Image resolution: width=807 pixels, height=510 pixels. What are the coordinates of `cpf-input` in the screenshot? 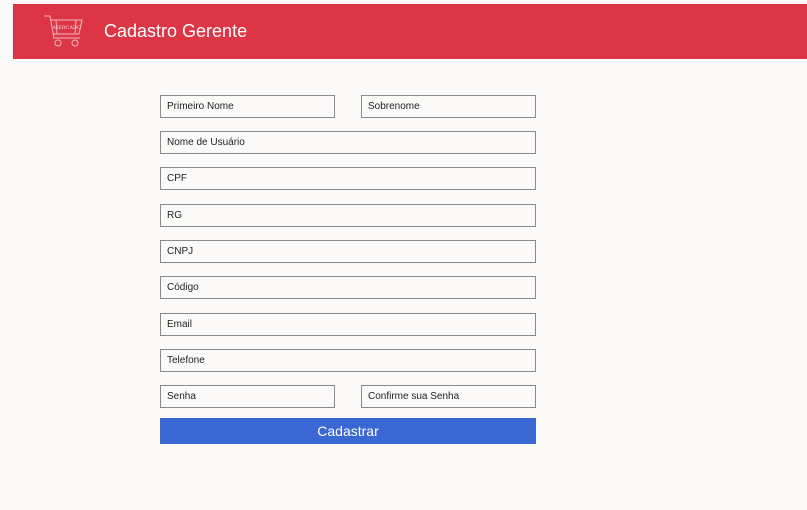 It's located at (348, 178).